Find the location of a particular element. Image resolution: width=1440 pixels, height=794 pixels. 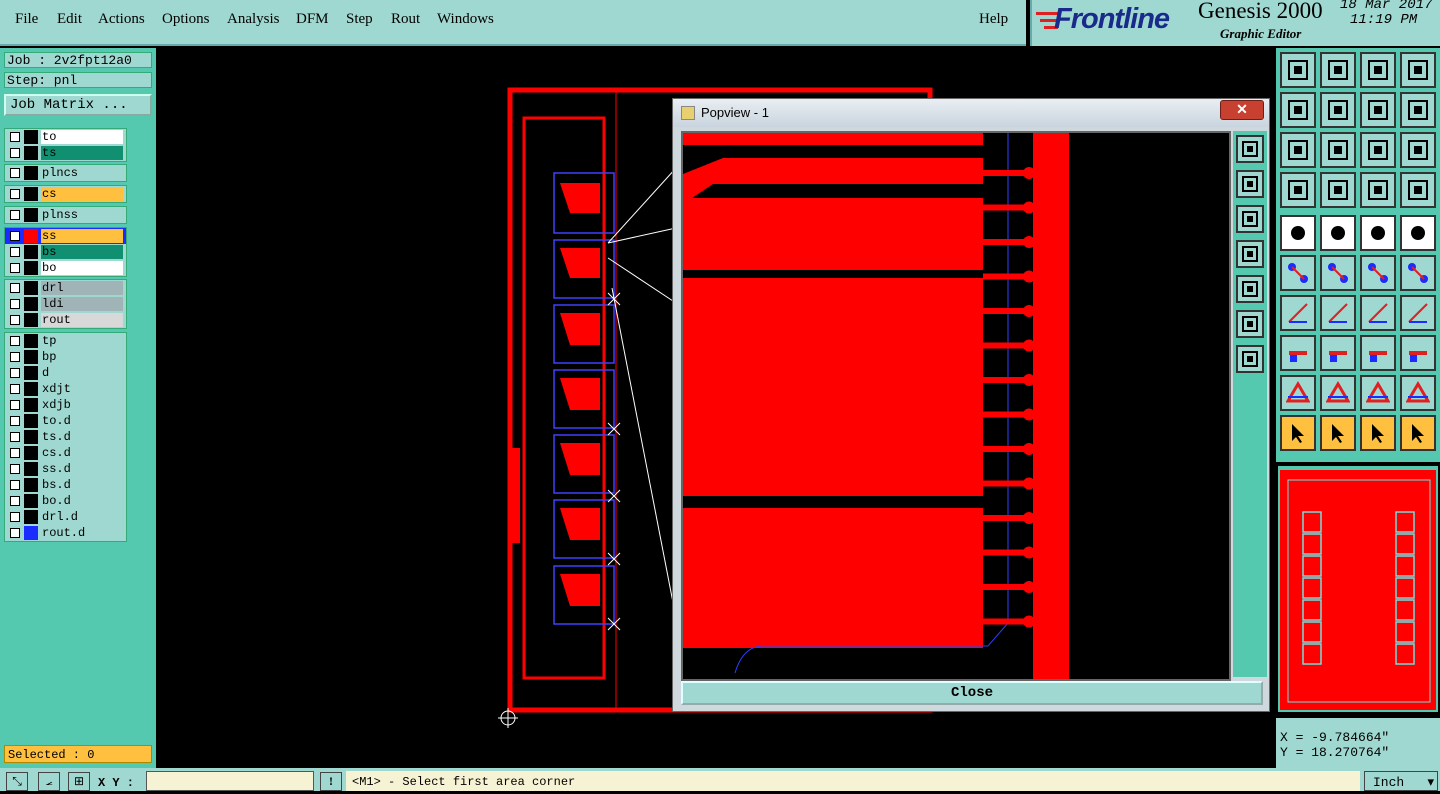

pv-home-icon is located at coordinates (1250, 149).